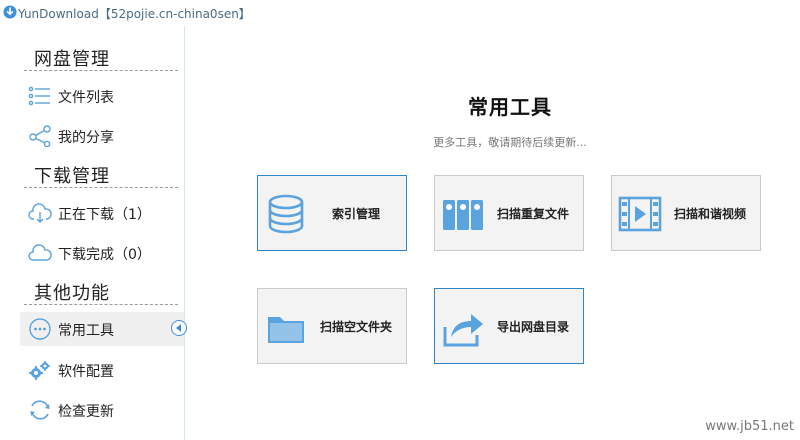 The height and width of the screenshot is (440, 800). What do you see at coordinates (134, 14) in the screenshot?
I see `window-title: YunDownload【52pojie.cn-china0sen】` at bounding box center [134, 14].